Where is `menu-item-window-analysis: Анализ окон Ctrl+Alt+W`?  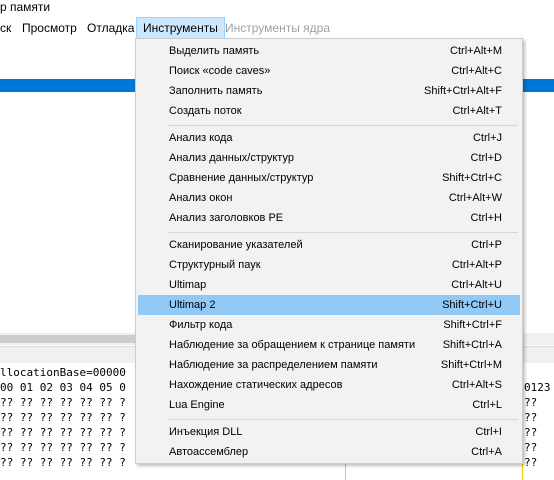
menu-item-window-analysis: Анализ окон Ctrl+Alt+W is located at coordinates (329, 198).